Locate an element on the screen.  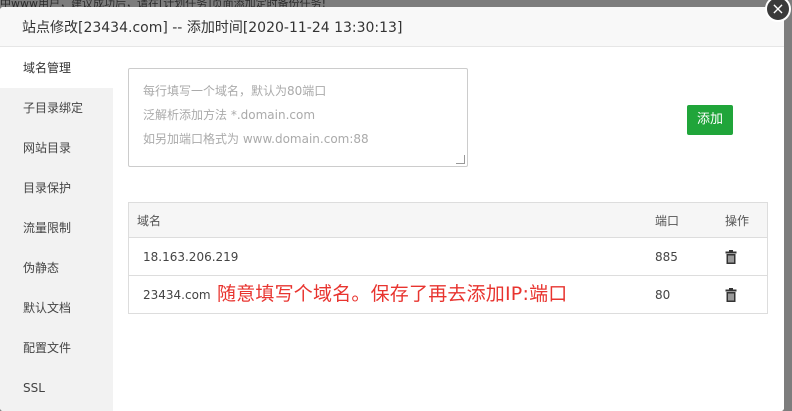
resize-handle-icon is located at coordinates (460, 159).